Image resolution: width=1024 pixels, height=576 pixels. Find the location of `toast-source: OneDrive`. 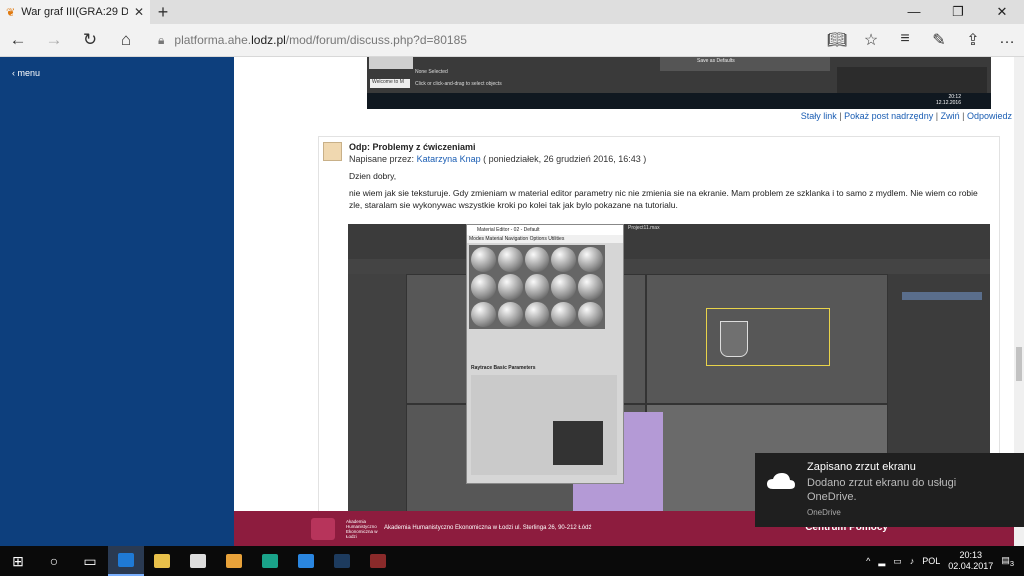

toast-source: OneDrive is located at coordinates (824, 512).